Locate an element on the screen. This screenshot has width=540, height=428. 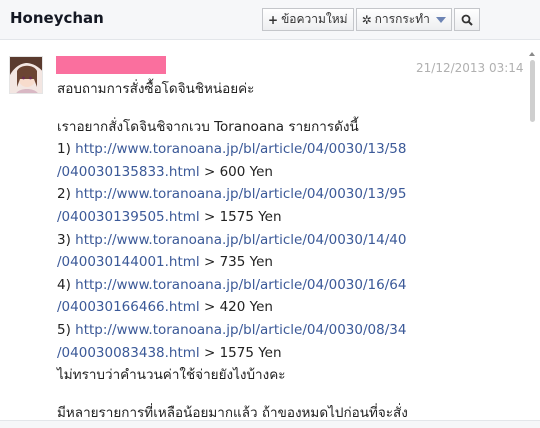
avatar is located at coordinates (26, 75).